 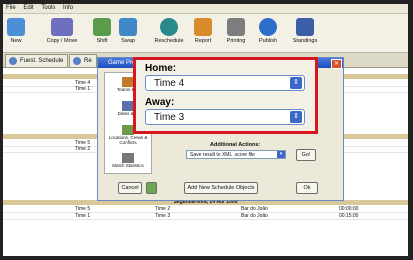 I want to click on new-icon, so click(x=16, y=27).